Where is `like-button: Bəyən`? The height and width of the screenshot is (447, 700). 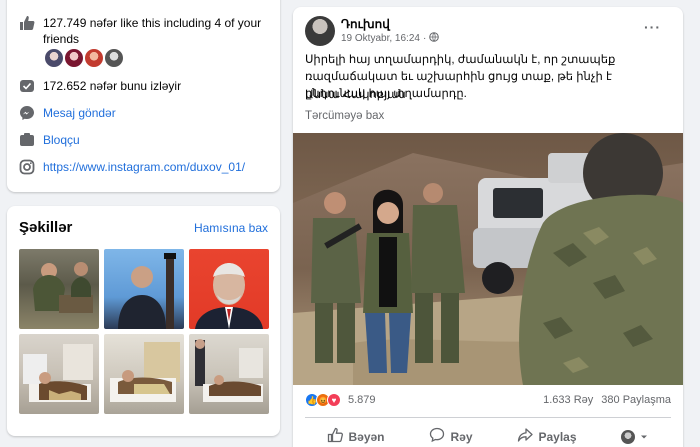 like-button: Bəyən is located at coordinates (355, 435).